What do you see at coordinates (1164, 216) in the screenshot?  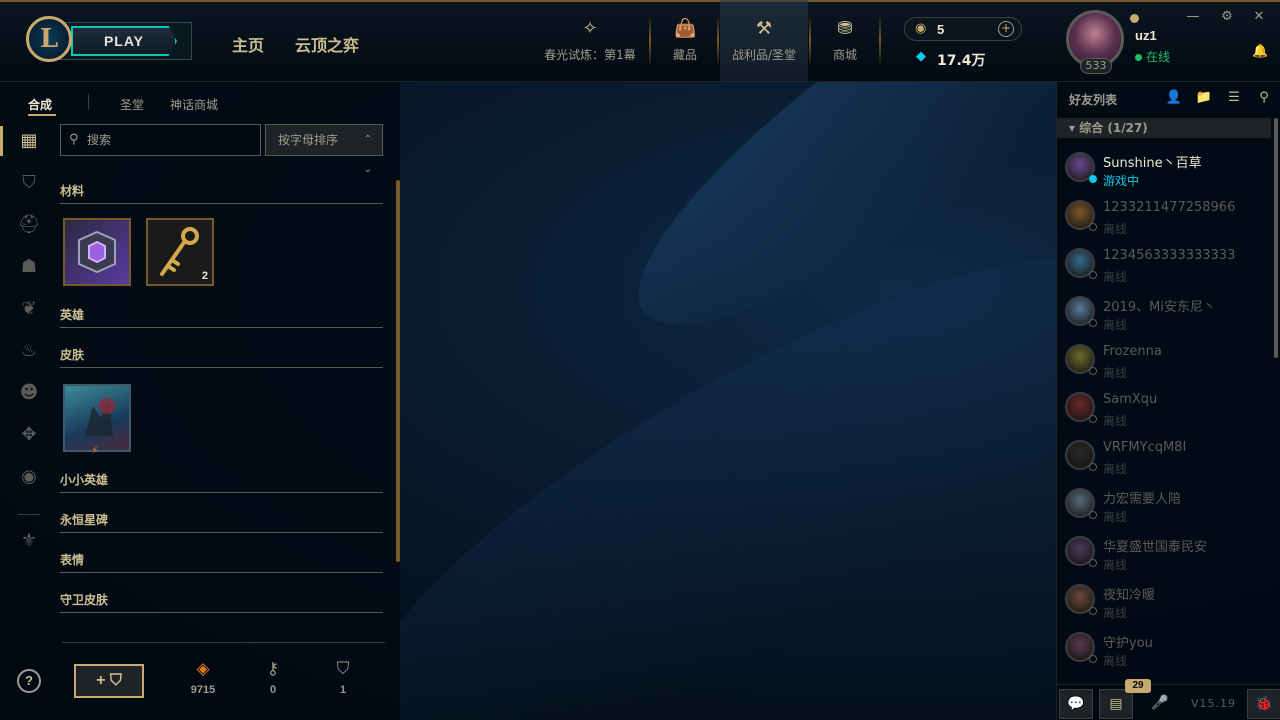 I see `friend-row: 1233211477258966 离线` at bounding box center [1164, 216].